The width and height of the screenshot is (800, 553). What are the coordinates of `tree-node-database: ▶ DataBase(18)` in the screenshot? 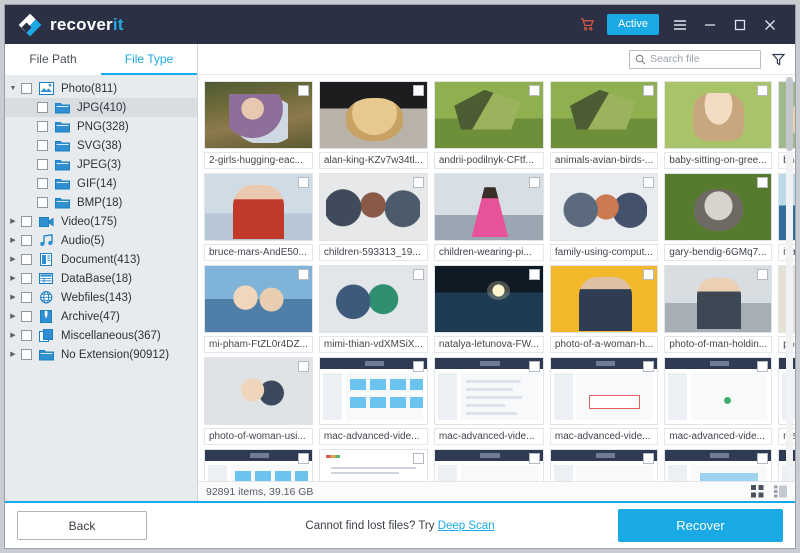 It's located at (101, 278).